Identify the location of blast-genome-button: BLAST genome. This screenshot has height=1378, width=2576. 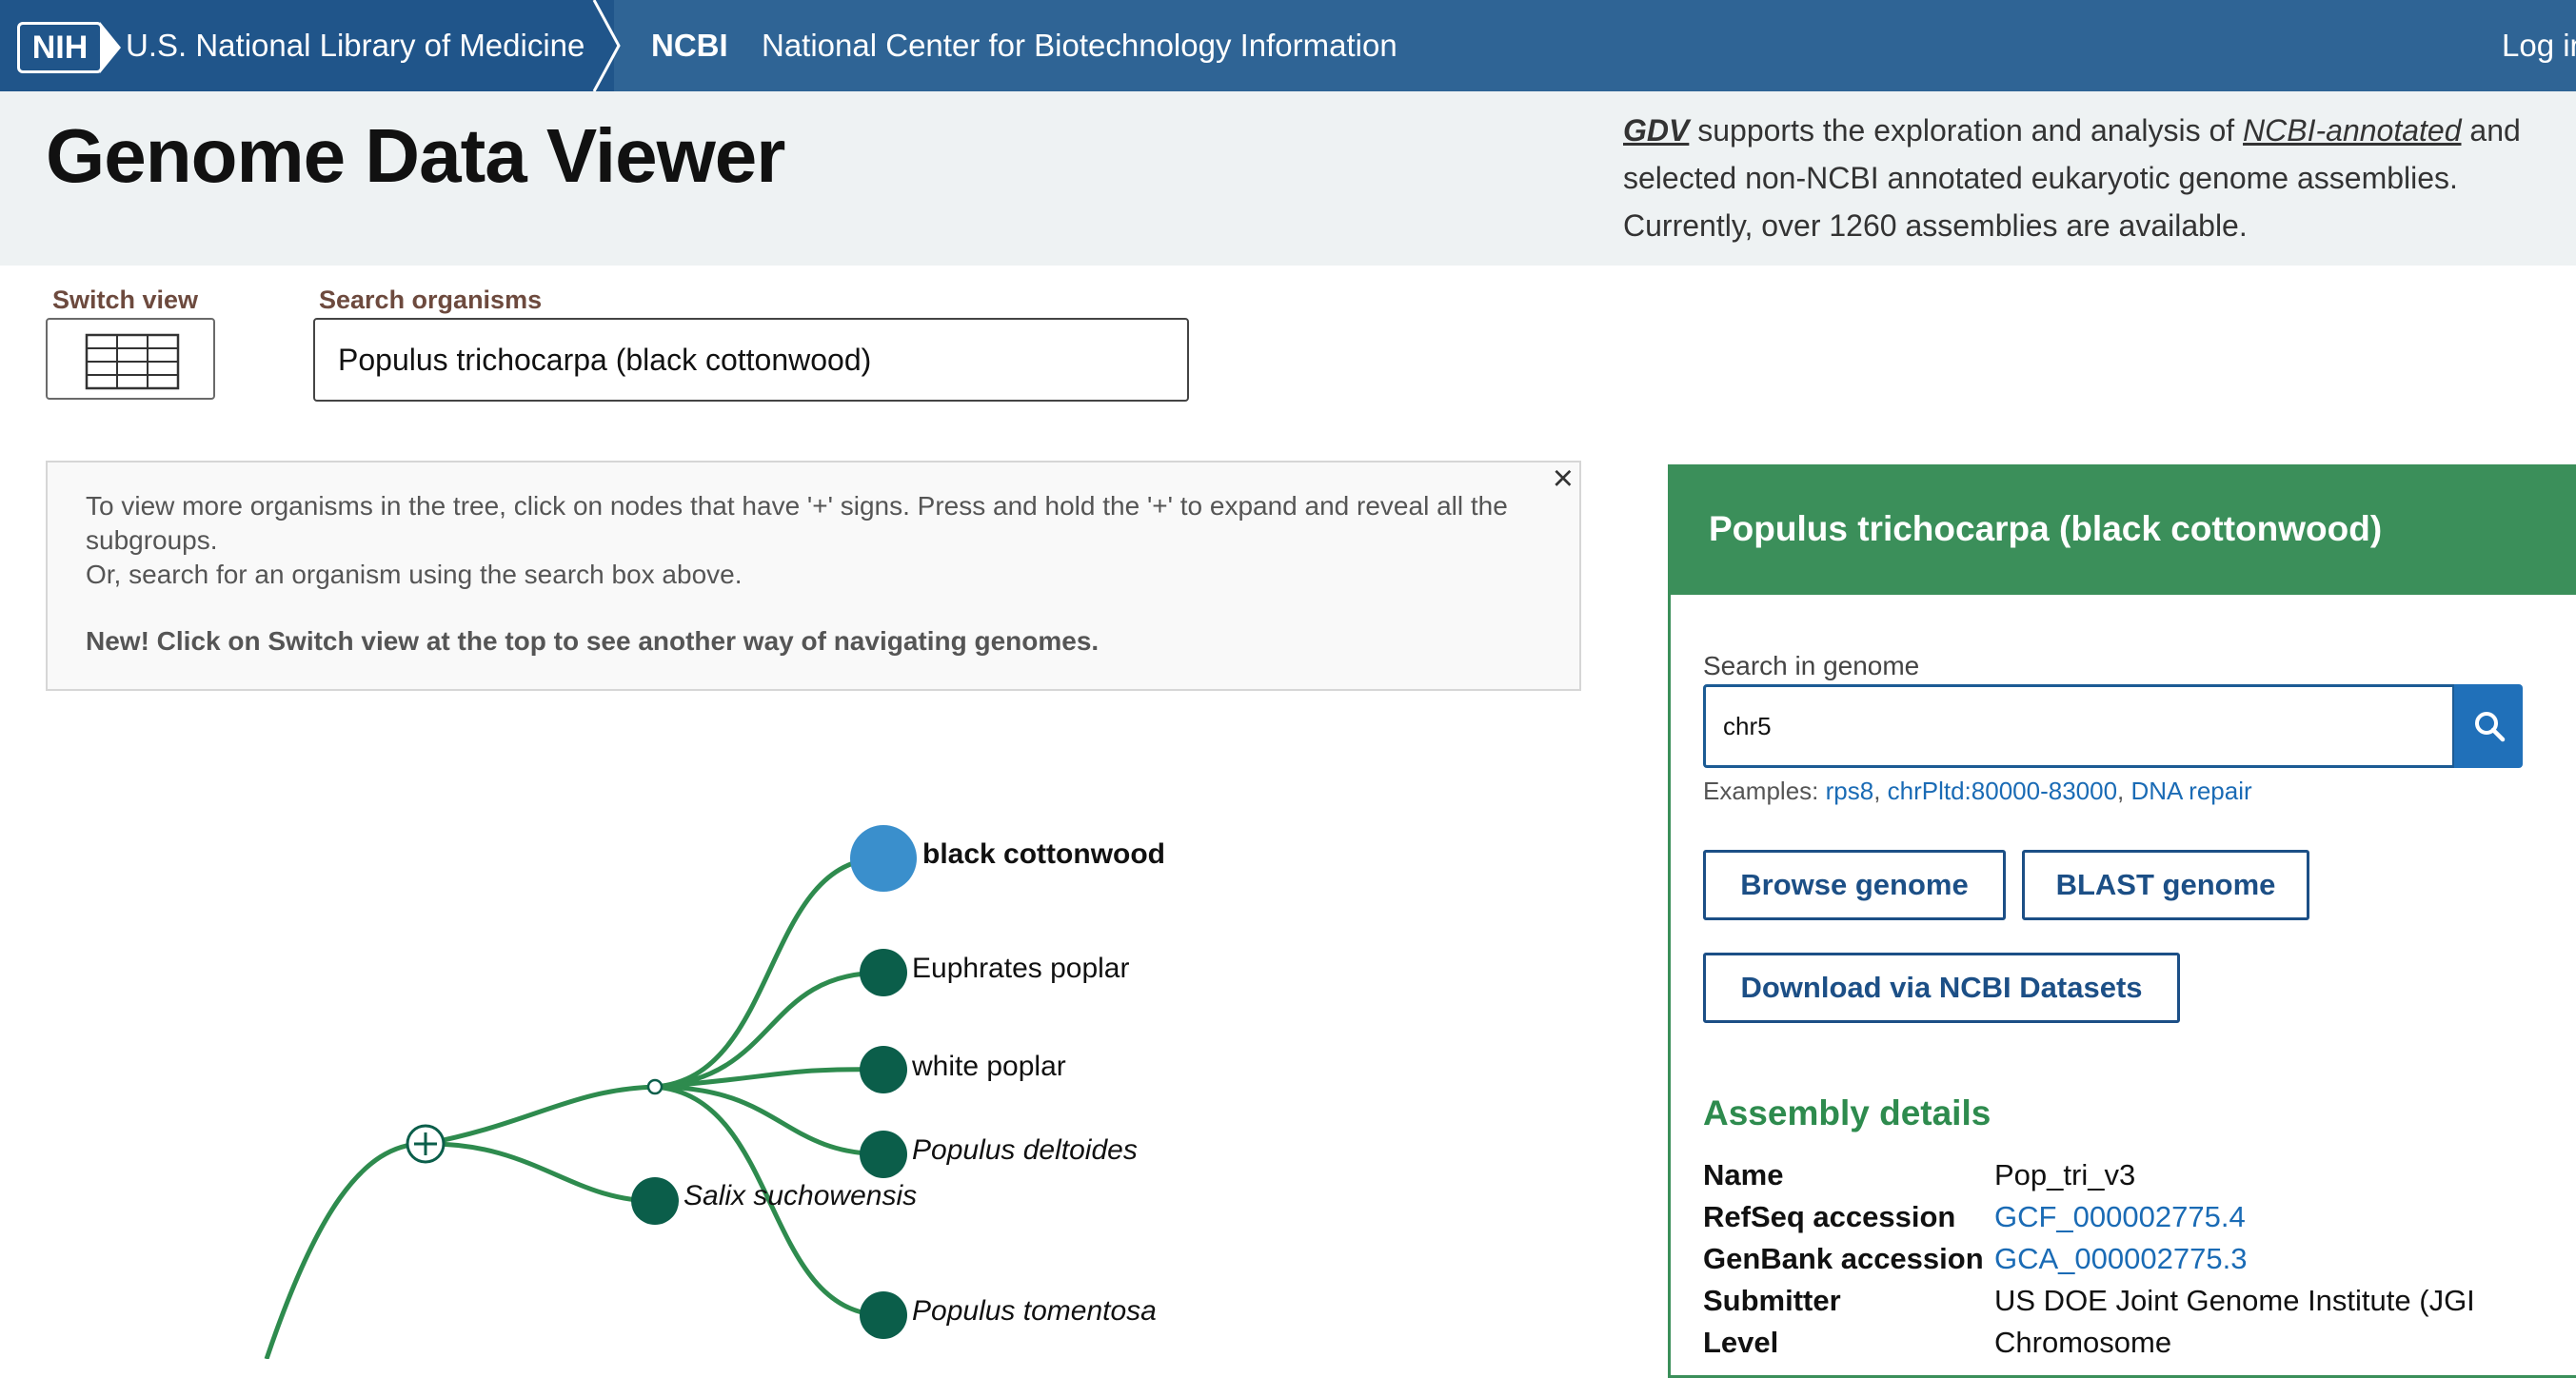
(2165, 885).